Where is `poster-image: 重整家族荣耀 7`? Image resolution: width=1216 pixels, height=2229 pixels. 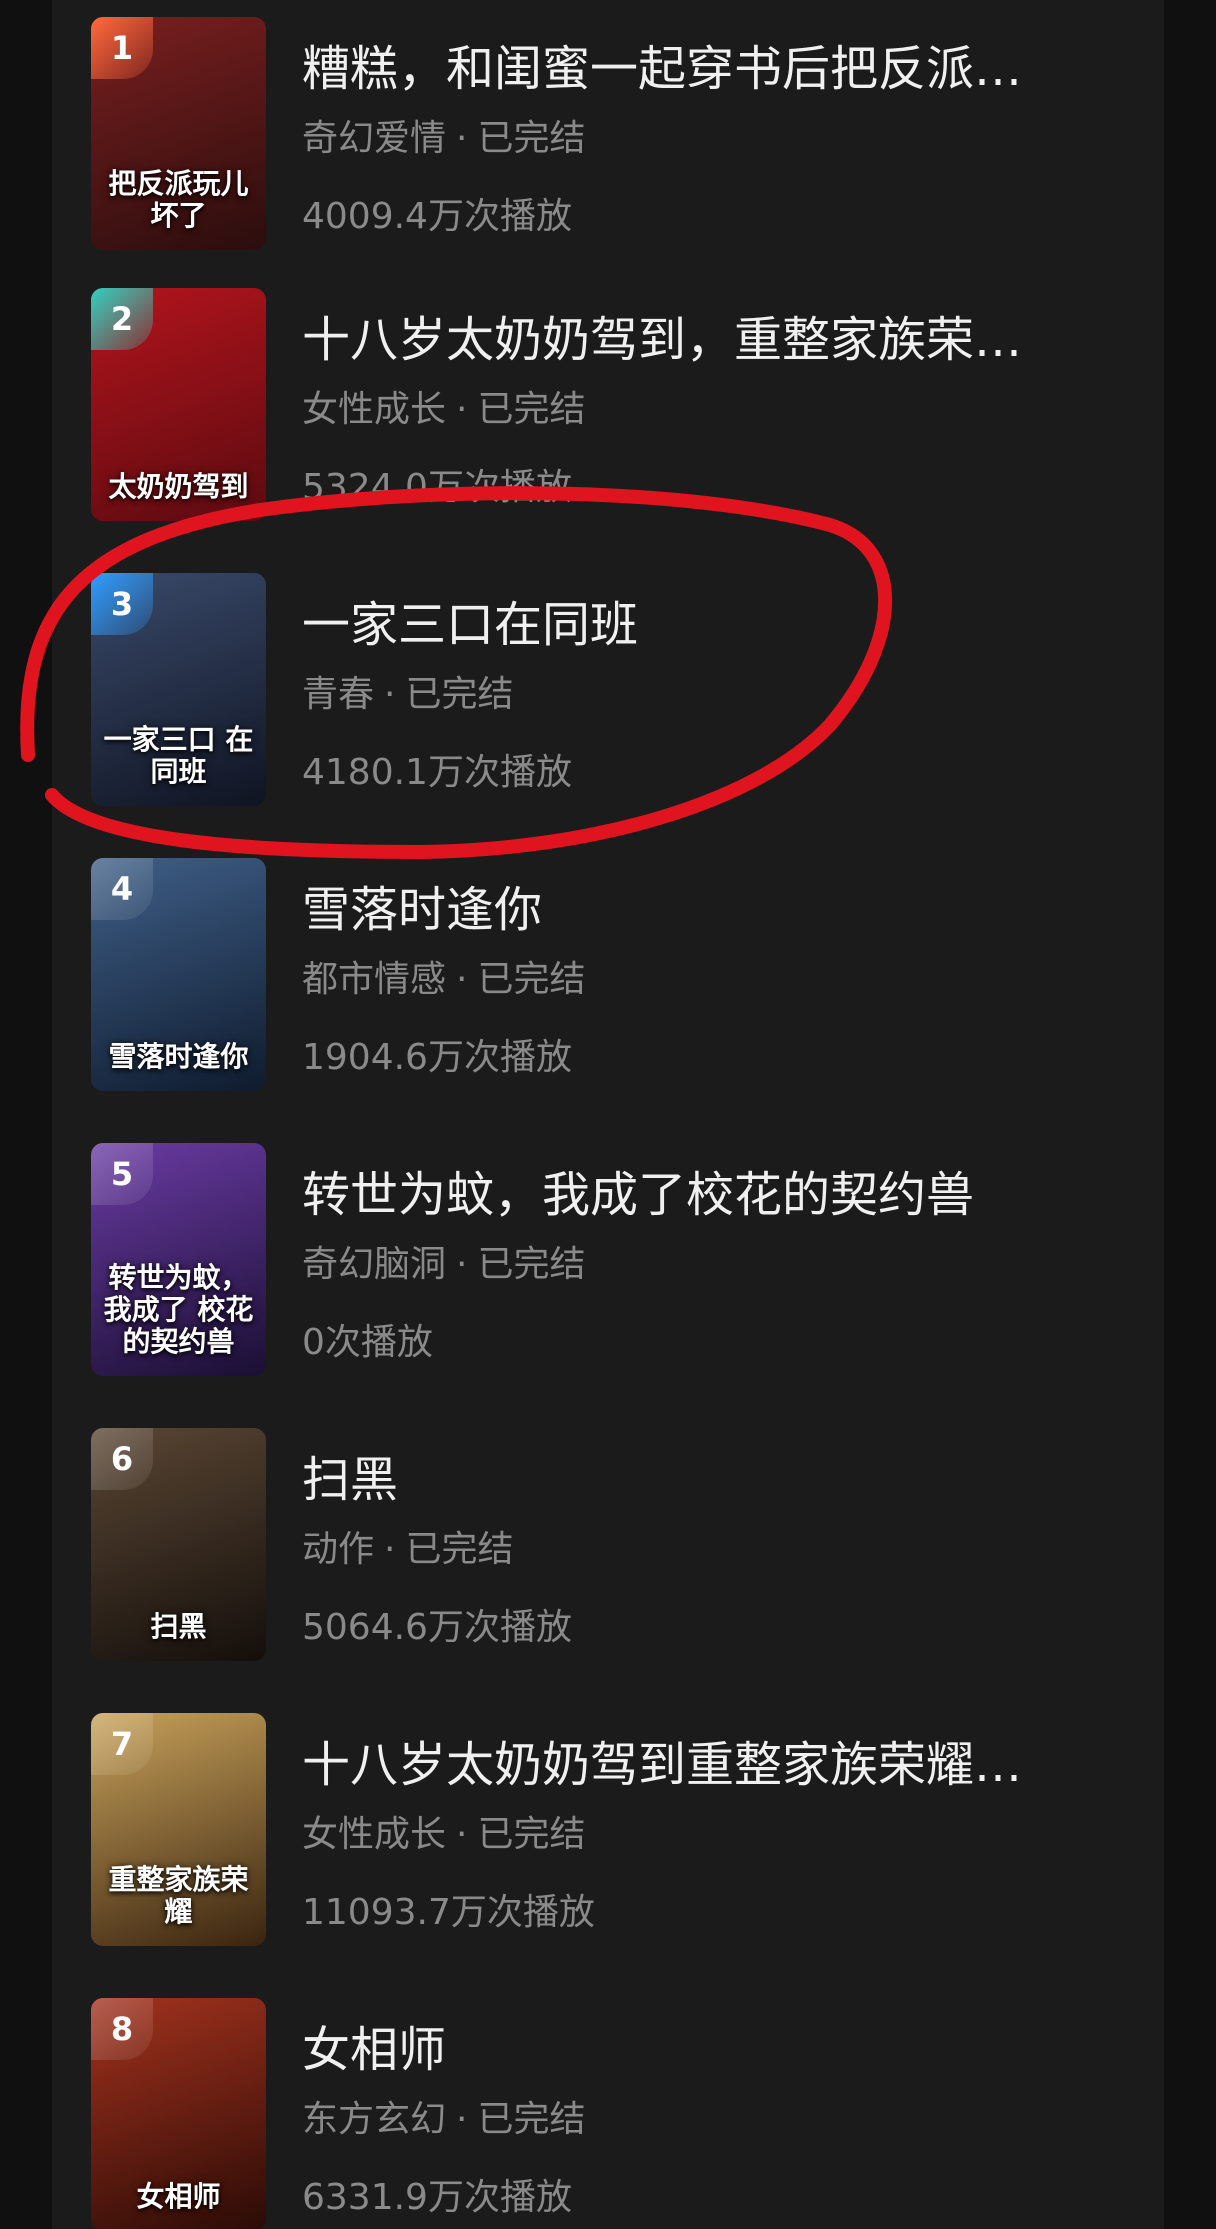
poster-image: 重整家族荣耀 7 is located at coordinates (178, 1829).